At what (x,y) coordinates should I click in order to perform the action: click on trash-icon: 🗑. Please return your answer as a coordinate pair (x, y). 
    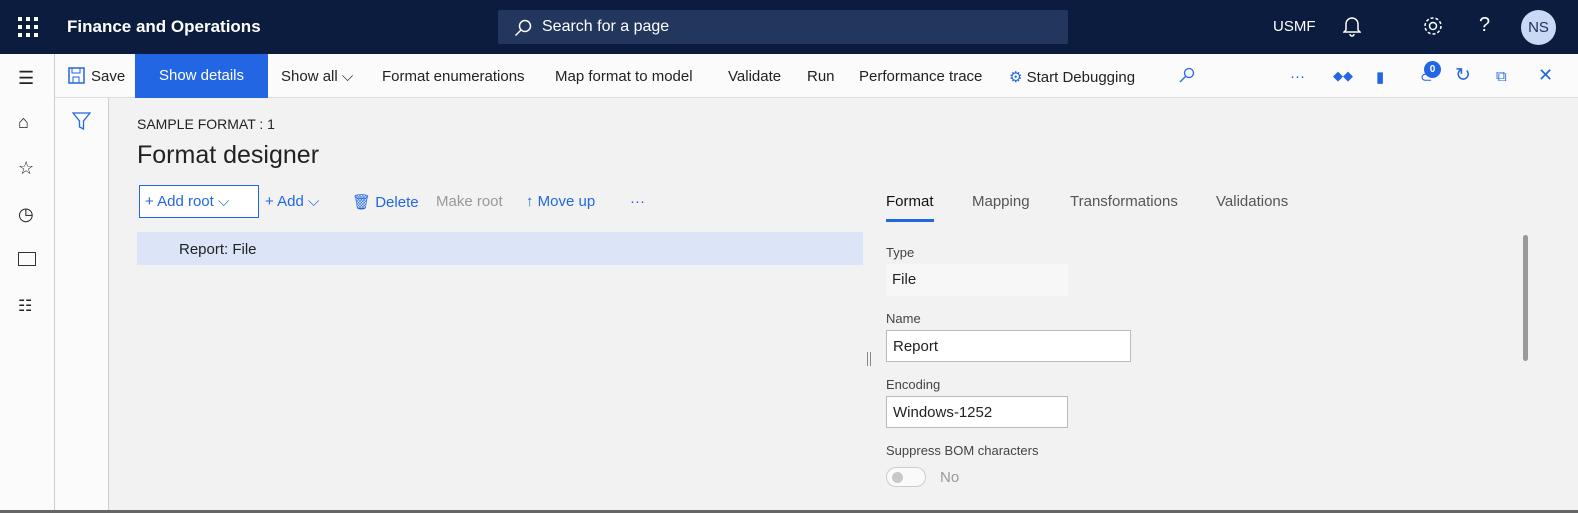
    Looking at the image, I should click on (362, 202).